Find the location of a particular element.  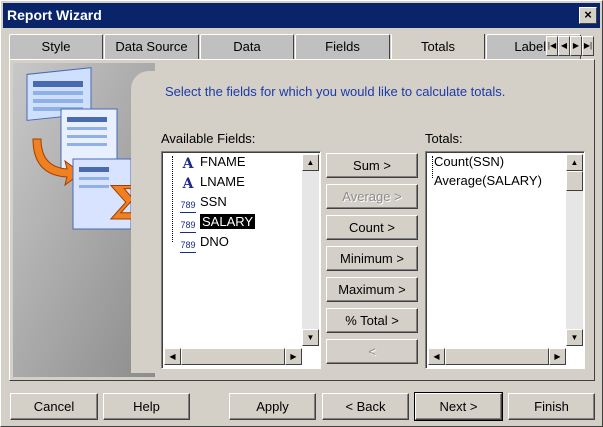

finish-button: Finish is located at coordinates (551, 406).